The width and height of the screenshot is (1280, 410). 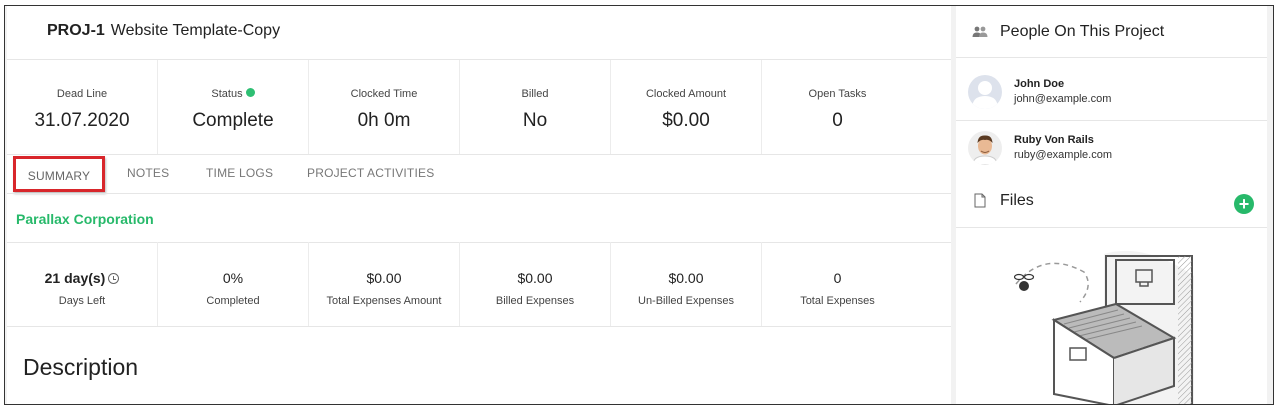 What do you see at coordinates (76, 30) in the screenshot?
I see `project-code: PROJ-1` at bounding box center [76, 30].